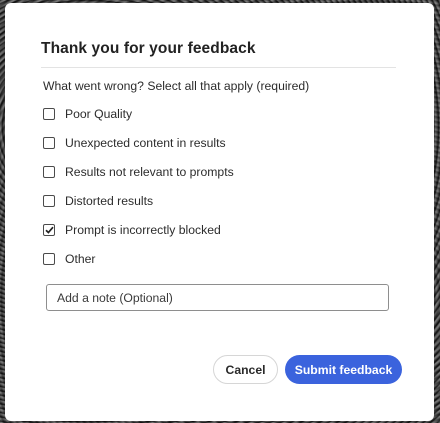 This screenshot has width=440, height=423. Describe the element at coordinates (148, 48) in the screenshot. I see `dialog-title: Thank you for your feedback` at that location.